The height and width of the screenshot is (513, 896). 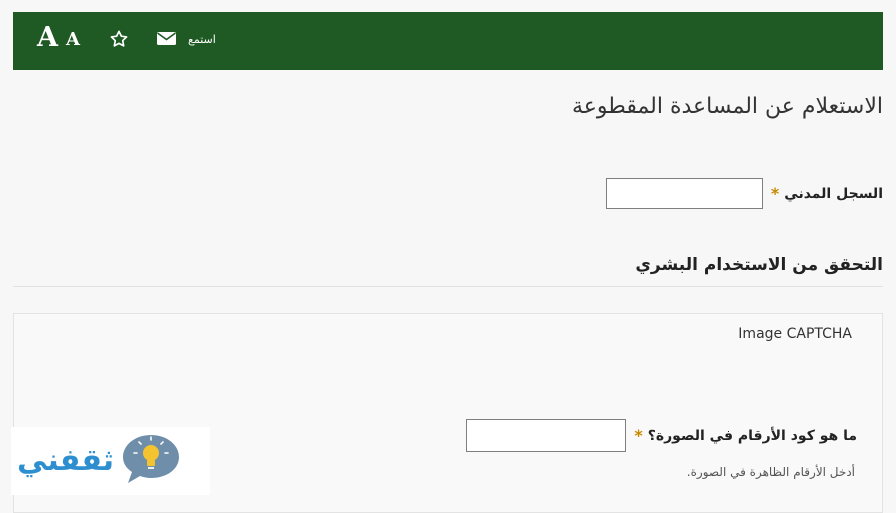 I want to click on captcha-section-title: التحقق من الاستخدام البشري, so click(x=759, y=265).